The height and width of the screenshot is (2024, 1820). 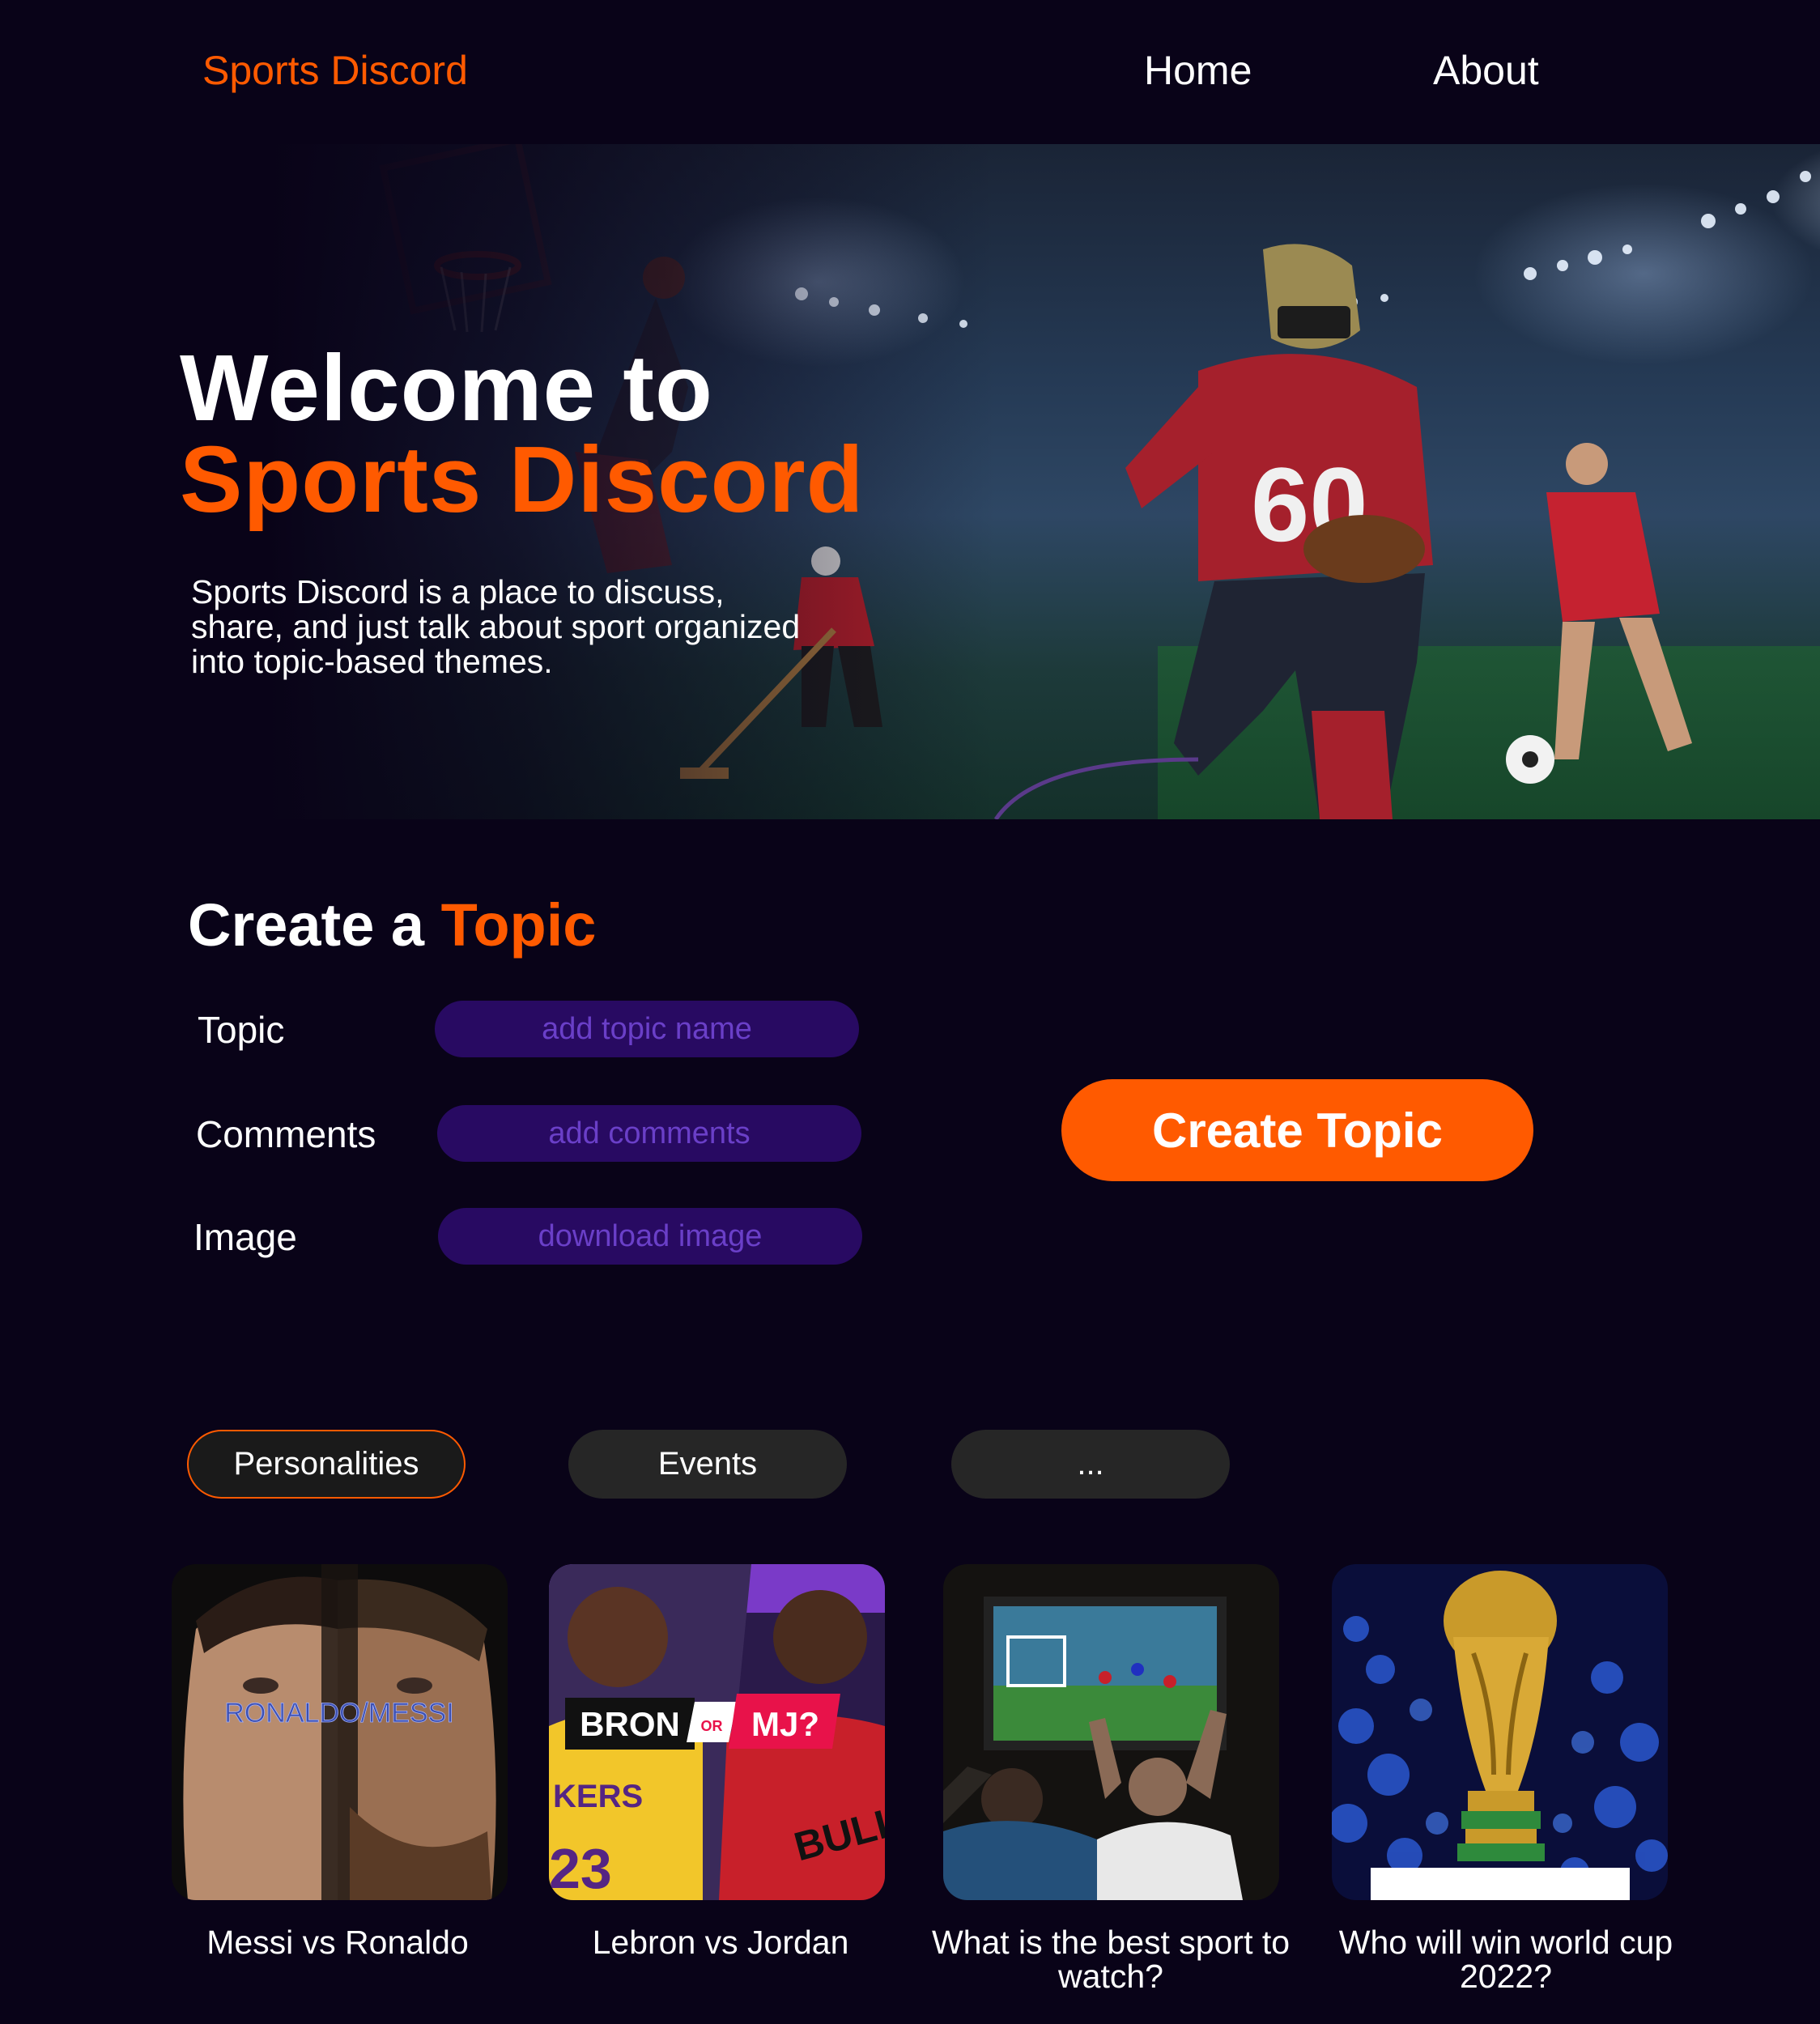 I want to click on image-label: Image, so click(x=245, y=1237).